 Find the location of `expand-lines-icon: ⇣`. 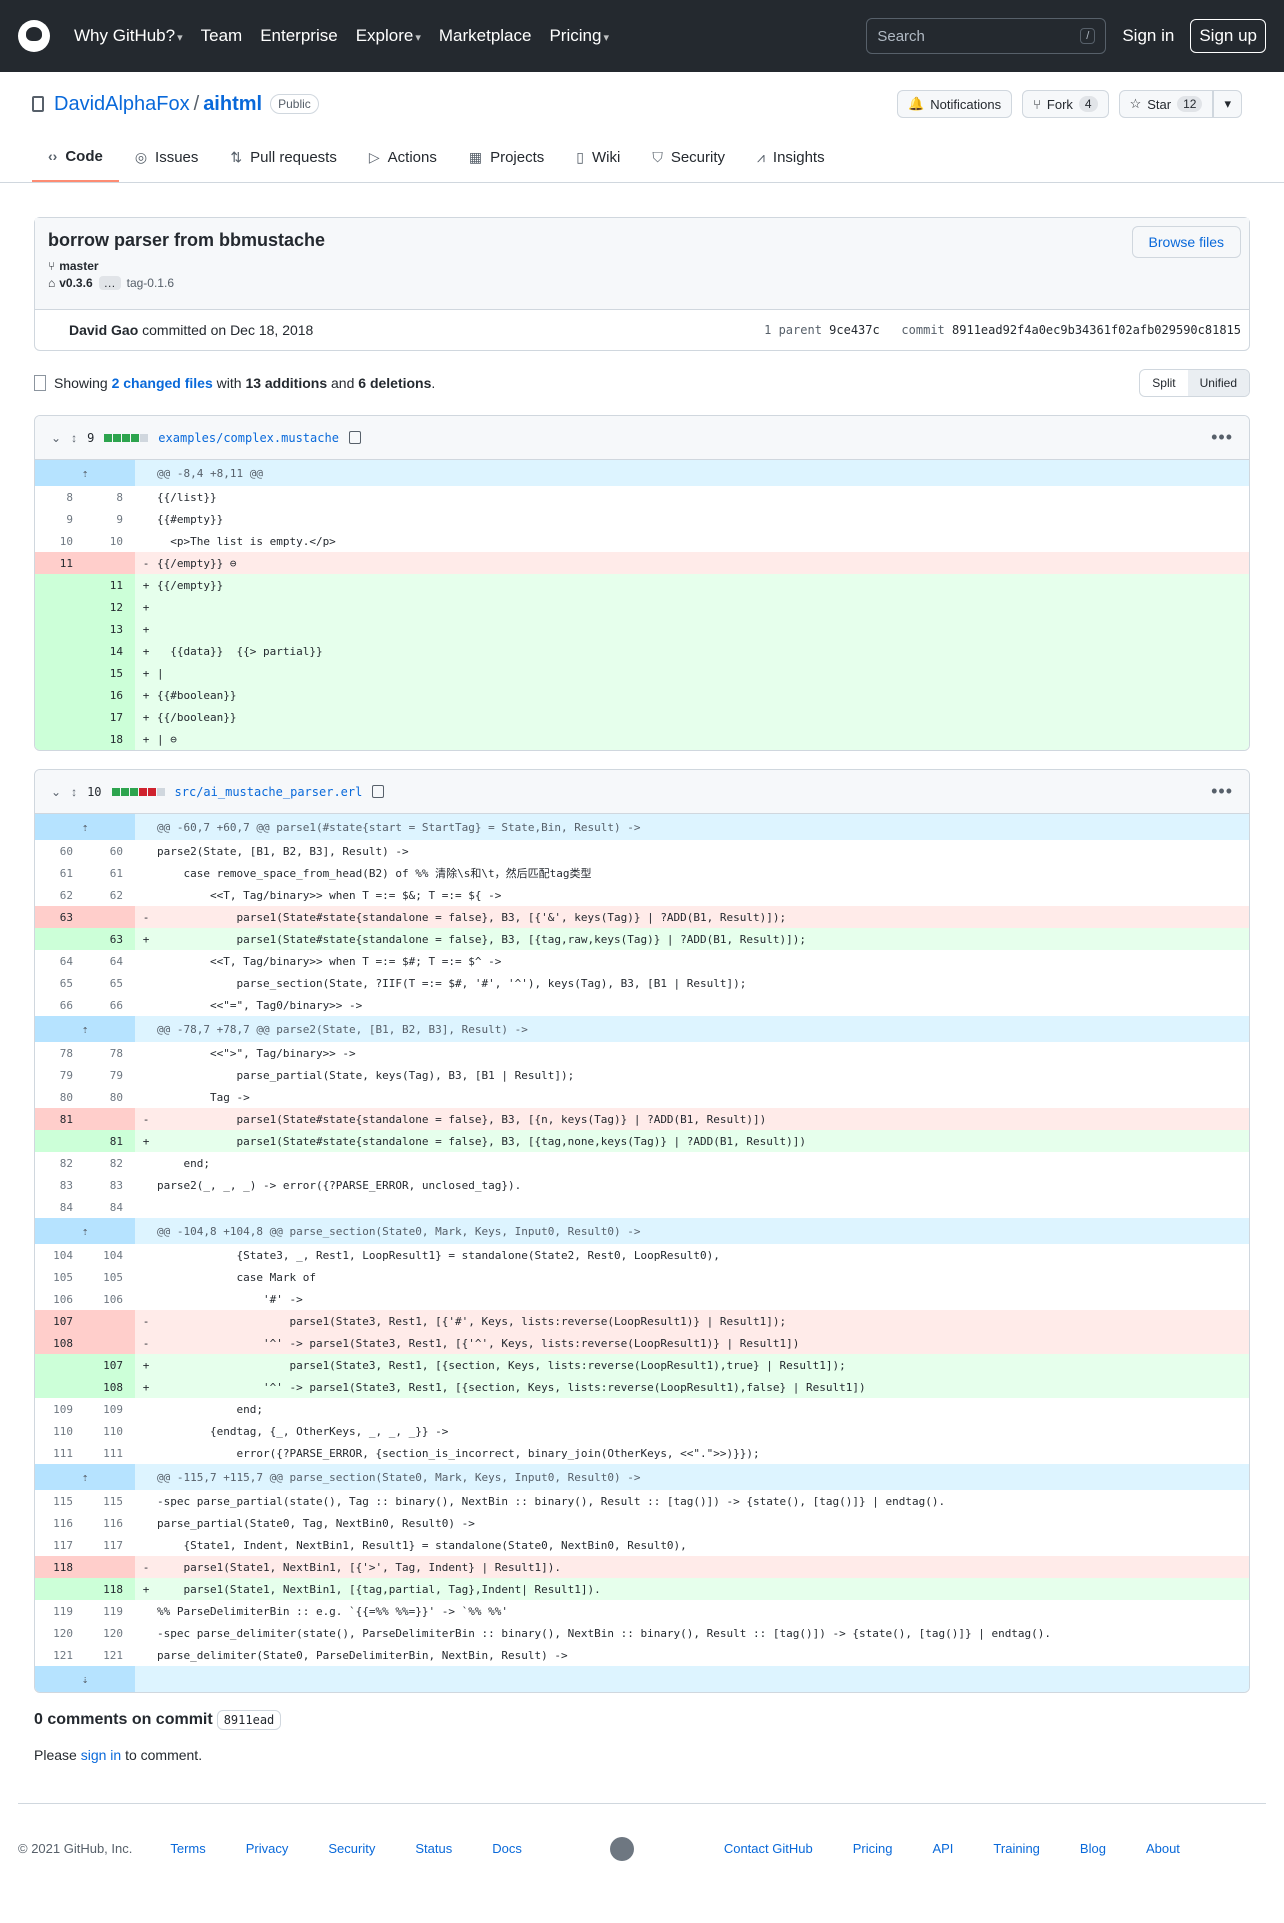

expand-lines-icon: ⇣ is located at coordinates (85, 1679).